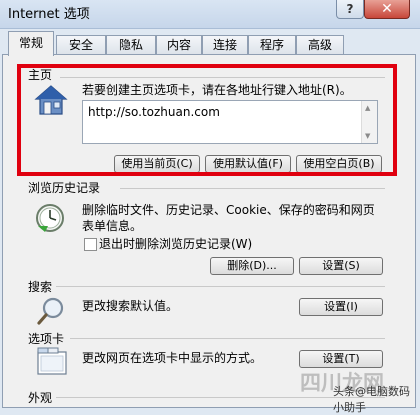  I want to click on tab-security: 安全, so click(81, 44).